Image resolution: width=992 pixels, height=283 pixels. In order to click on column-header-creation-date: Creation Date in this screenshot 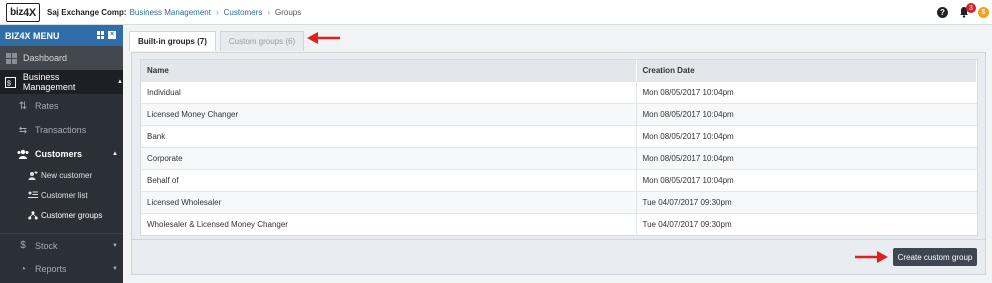, I will do `click(806, 70)`.